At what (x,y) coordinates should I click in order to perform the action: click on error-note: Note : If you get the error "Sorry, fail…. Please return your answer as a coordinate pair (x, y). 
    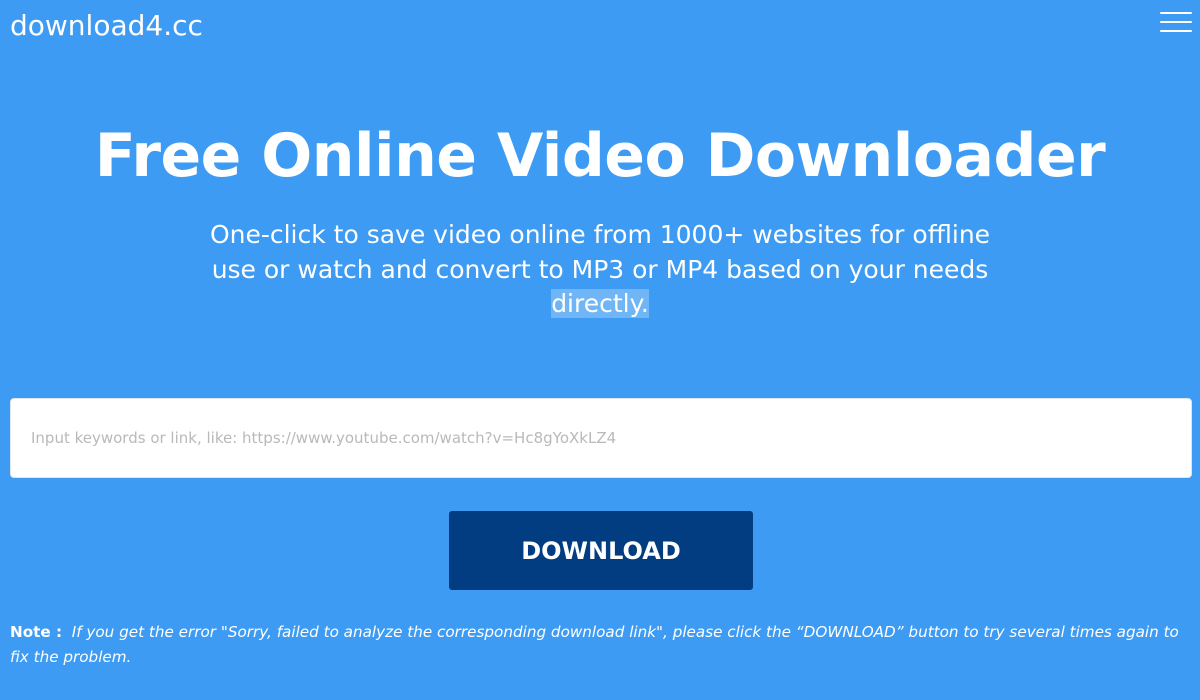
    Looking at the image, I should click on (600, 645).